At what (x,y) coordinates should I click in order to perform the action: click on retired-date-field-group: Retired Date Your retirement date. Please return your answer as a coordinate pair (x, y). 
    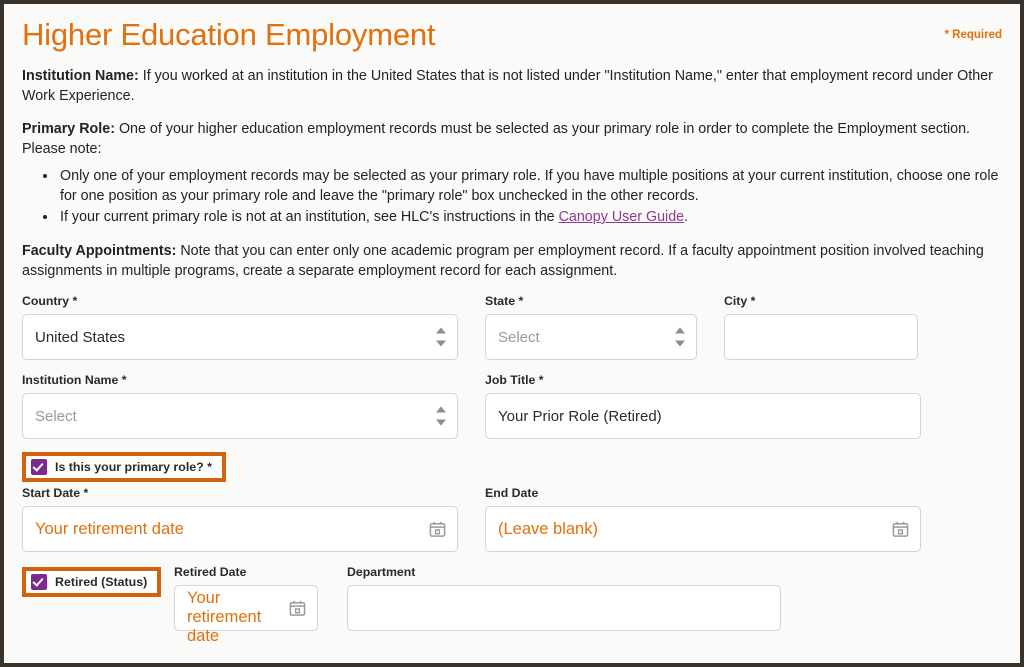
    Looking at the image, I should click on (246, 605).